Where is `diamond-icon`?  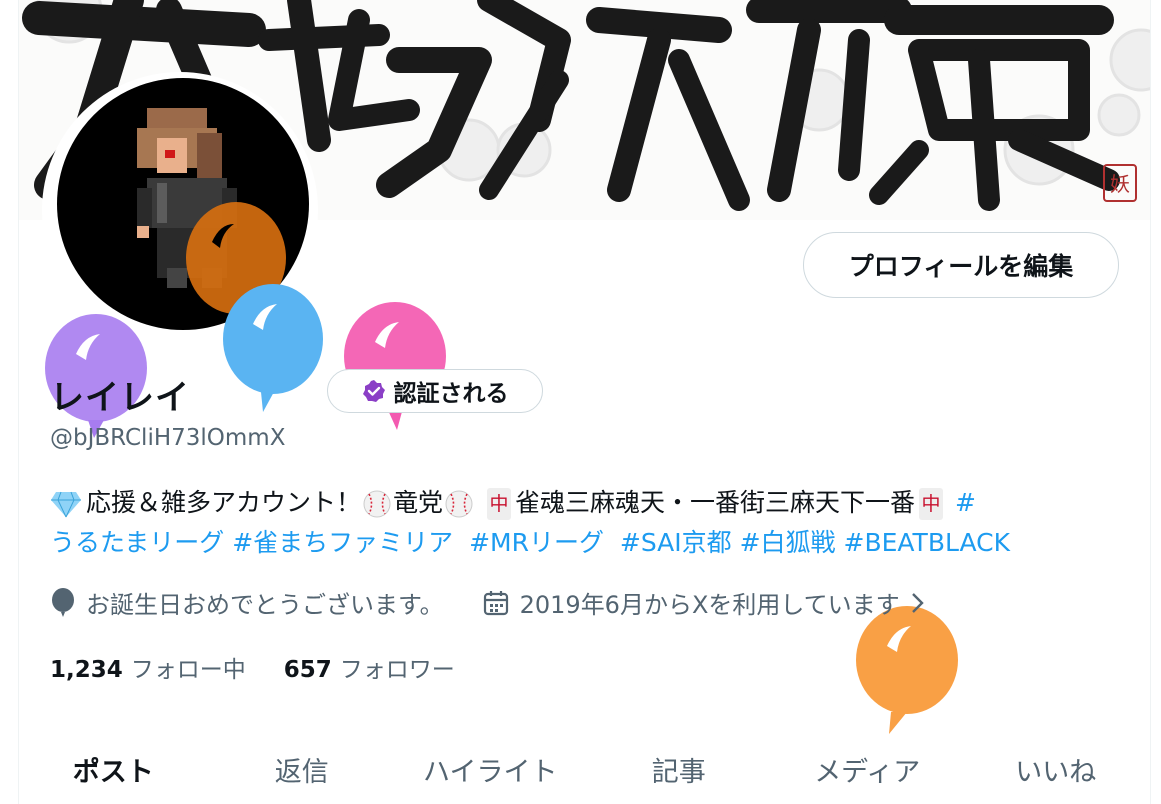
diamond-icon is located at coordinates (66, 504).